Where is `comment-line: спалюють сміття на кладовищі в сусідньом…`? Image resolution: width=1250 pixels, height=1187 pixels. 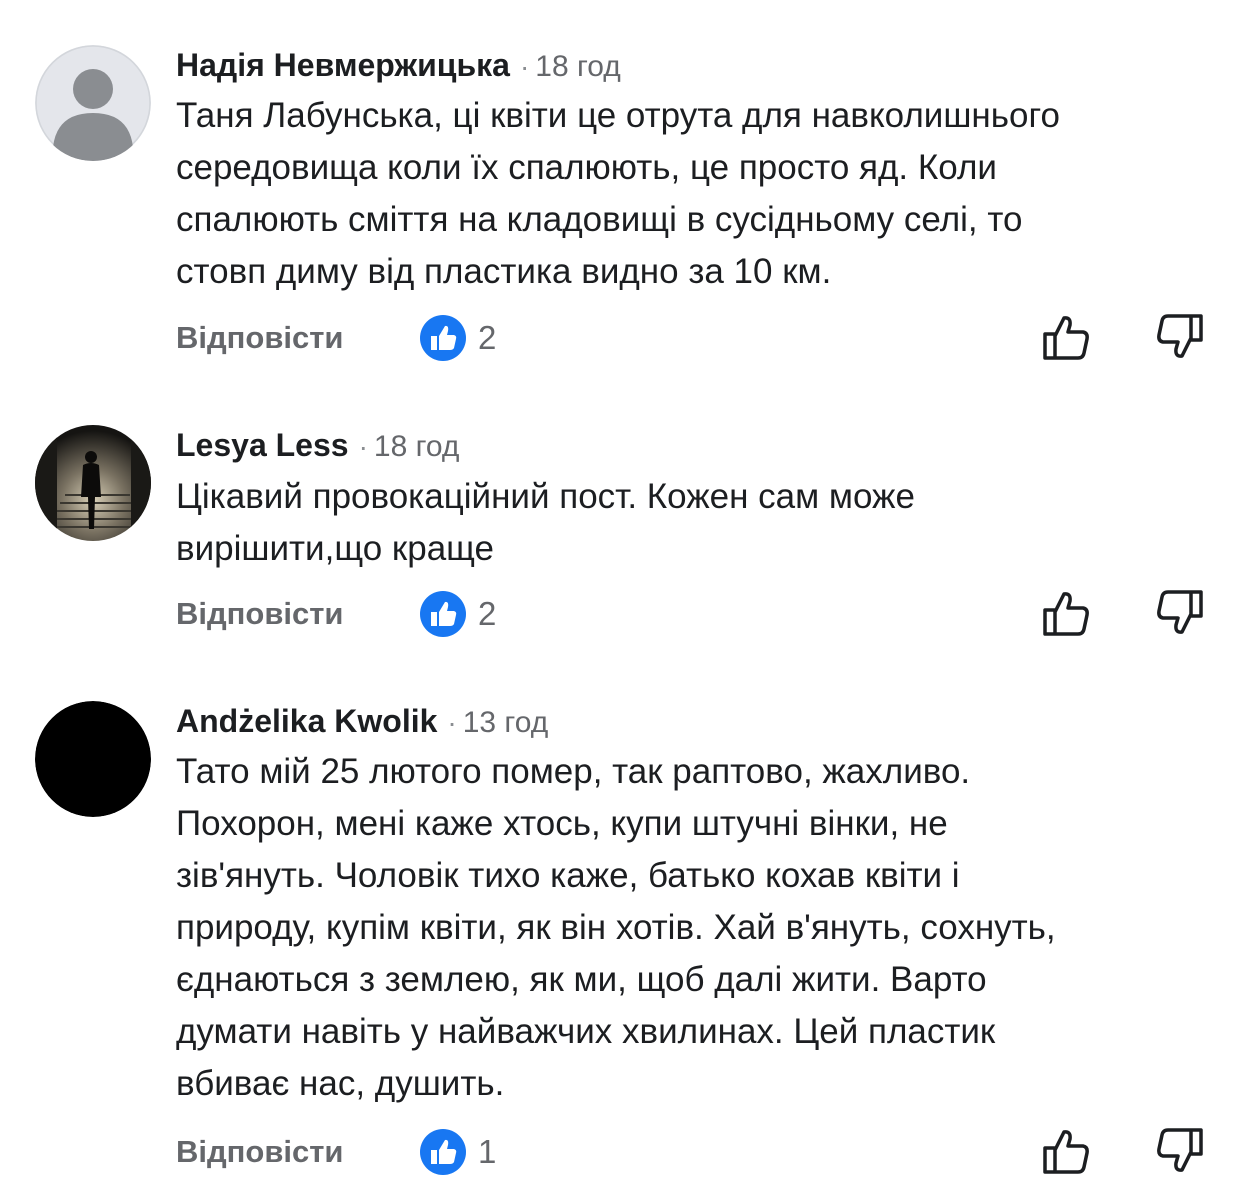 comment-line: спалюють сміття на кладовищі в сусідньом… is located at coordinates (599, 219).